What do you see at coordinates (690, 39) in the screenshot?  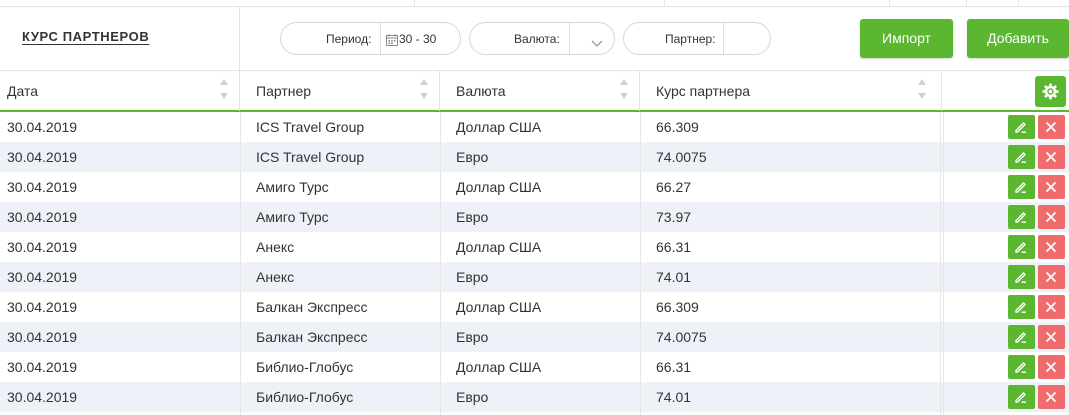 I see `partner-label: Партнер:` at bounding box center [690, 39].